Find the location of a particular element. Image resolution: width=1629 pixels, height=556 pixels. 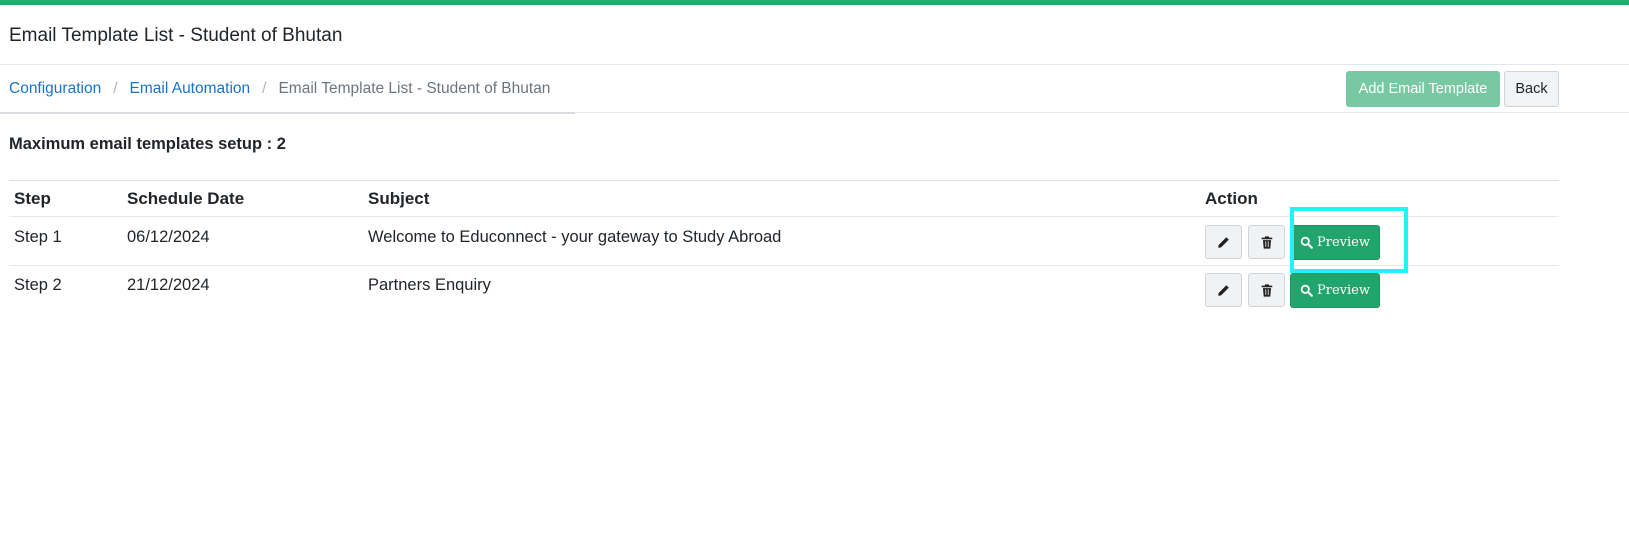

cell-schedule-date: 06/12/2024 is located at coordinates (168, 237).